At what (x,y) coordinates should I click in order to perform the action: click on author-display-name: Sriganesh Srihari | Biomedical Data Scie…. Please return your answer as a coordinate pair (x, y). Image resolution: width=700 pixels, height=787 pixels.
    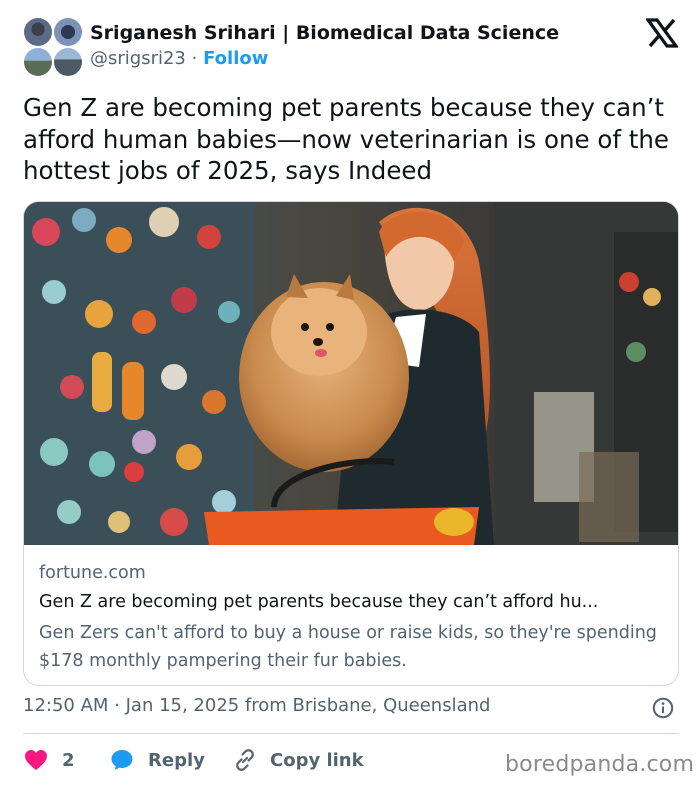
    Looking at the image, I should click on (324, 33).